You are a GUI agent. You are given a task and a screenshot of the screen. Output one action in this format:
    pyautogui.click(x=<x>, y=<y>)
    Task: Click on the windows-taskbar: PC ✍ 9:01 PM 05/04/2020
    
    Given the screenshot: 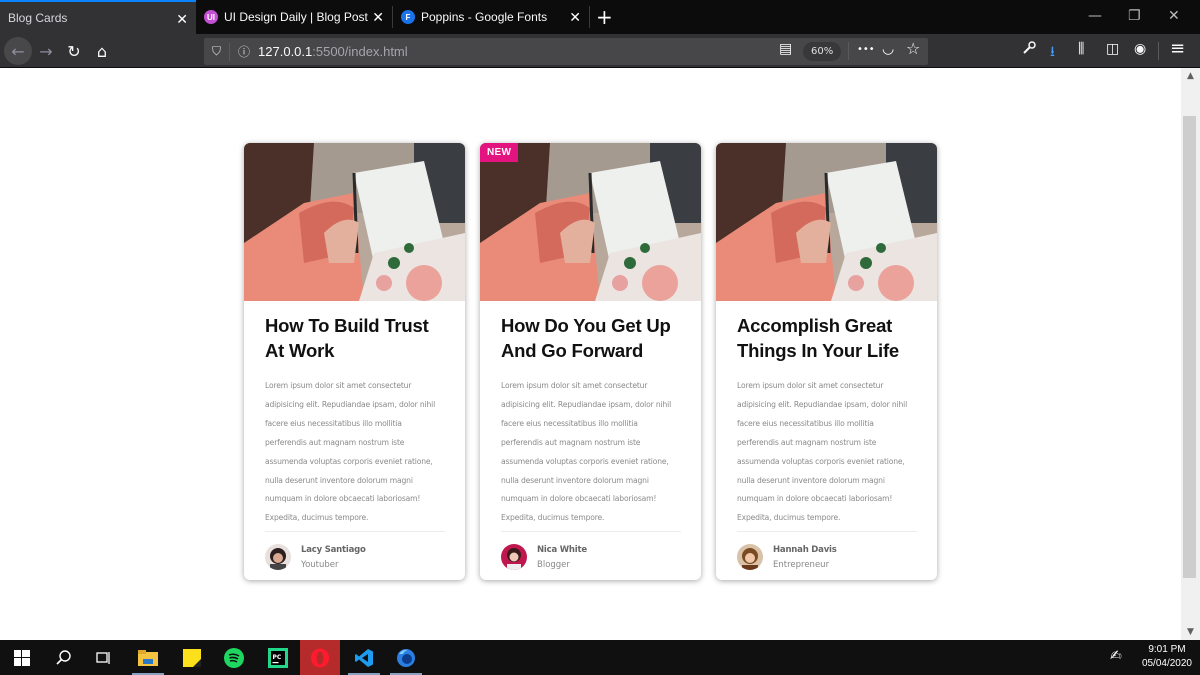 What is the action you would take?
    pyautogui.click(x=600, y=657)
    